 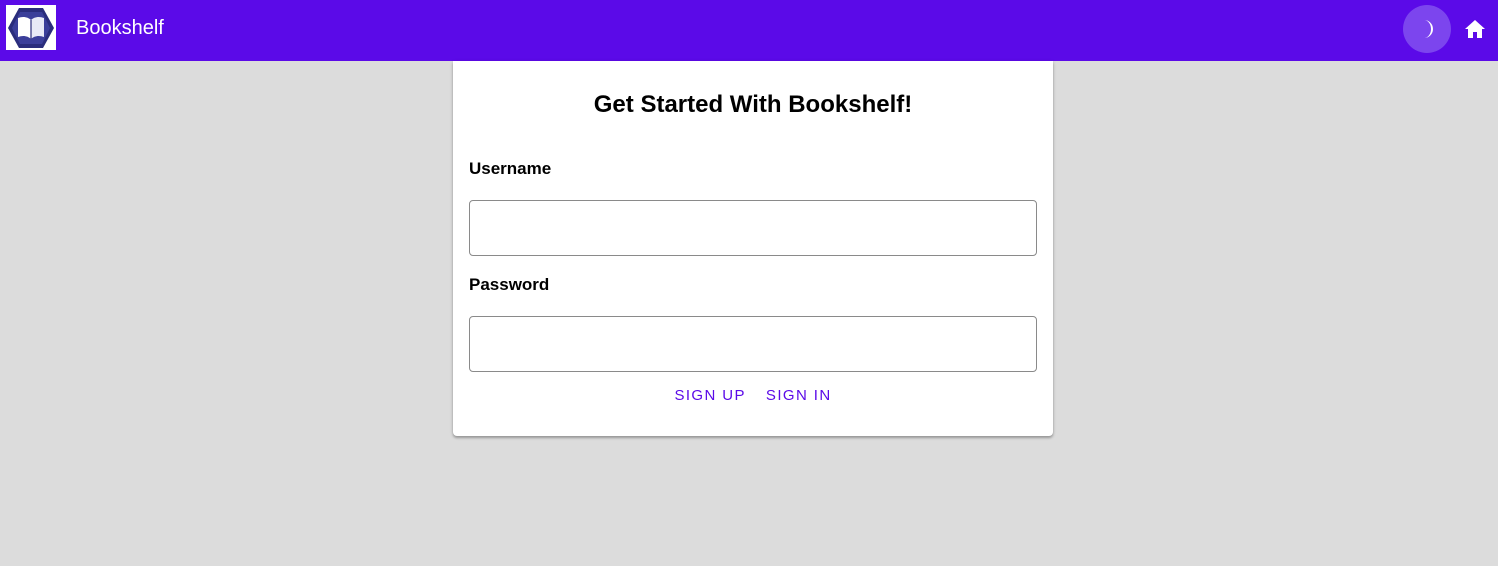 I want to click on theme-toggle-button, so click(x=1427, y=29).